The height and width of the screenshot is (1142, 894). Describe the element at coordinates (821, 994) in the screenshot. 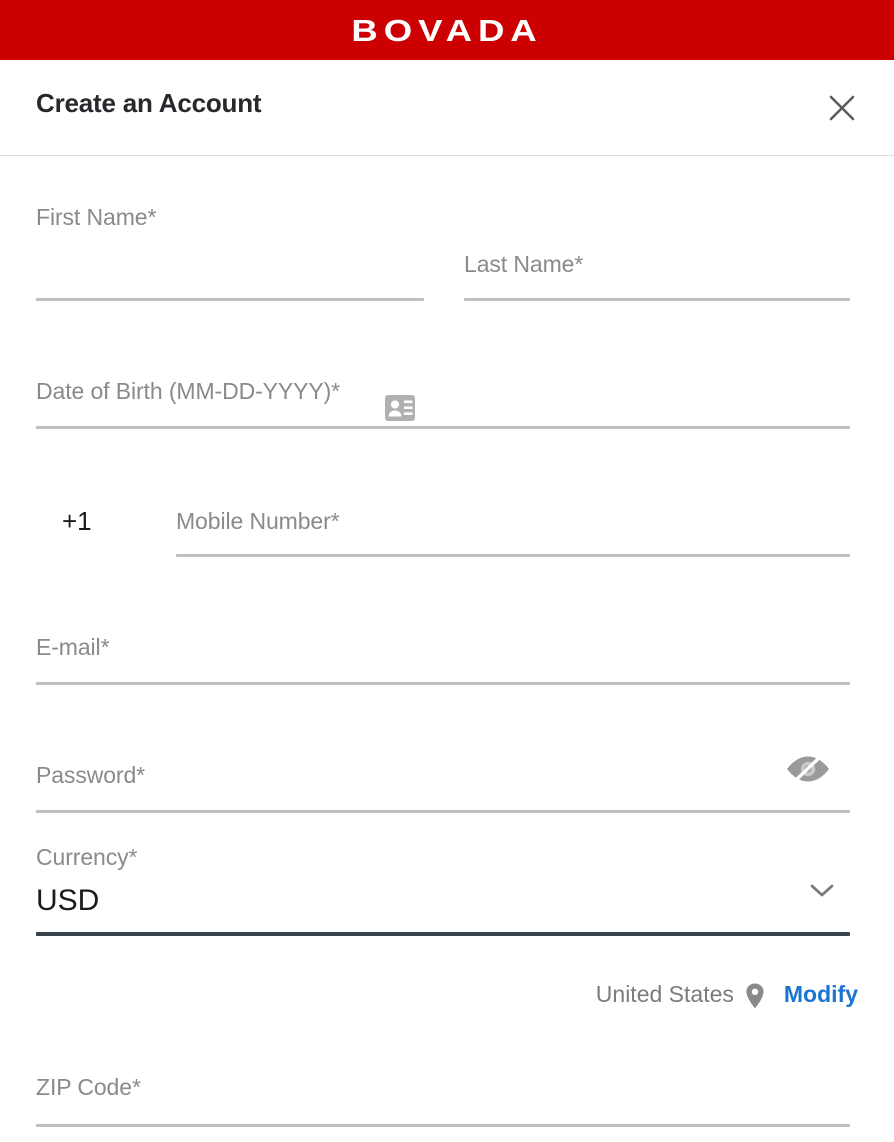

I see `modify-location-link: Modify` at that location.